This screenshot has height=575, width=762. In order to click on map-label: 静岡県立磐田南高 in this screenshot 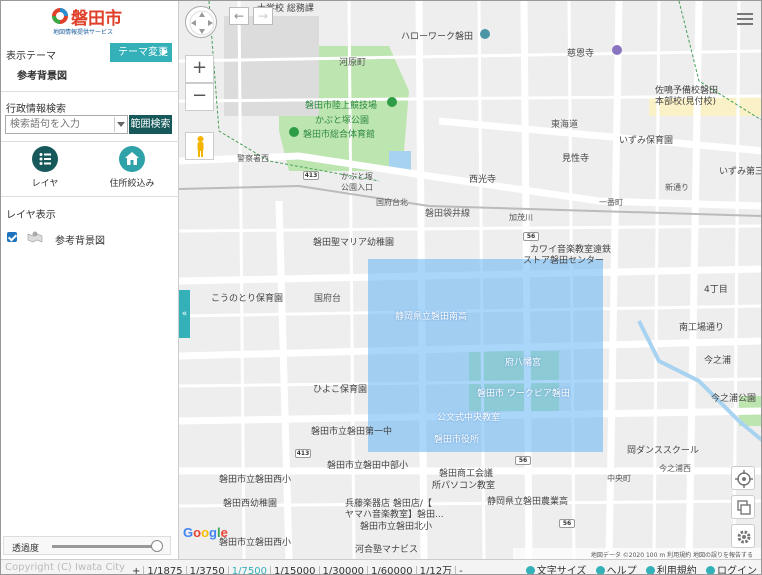, I will do `click(431, 317)`.